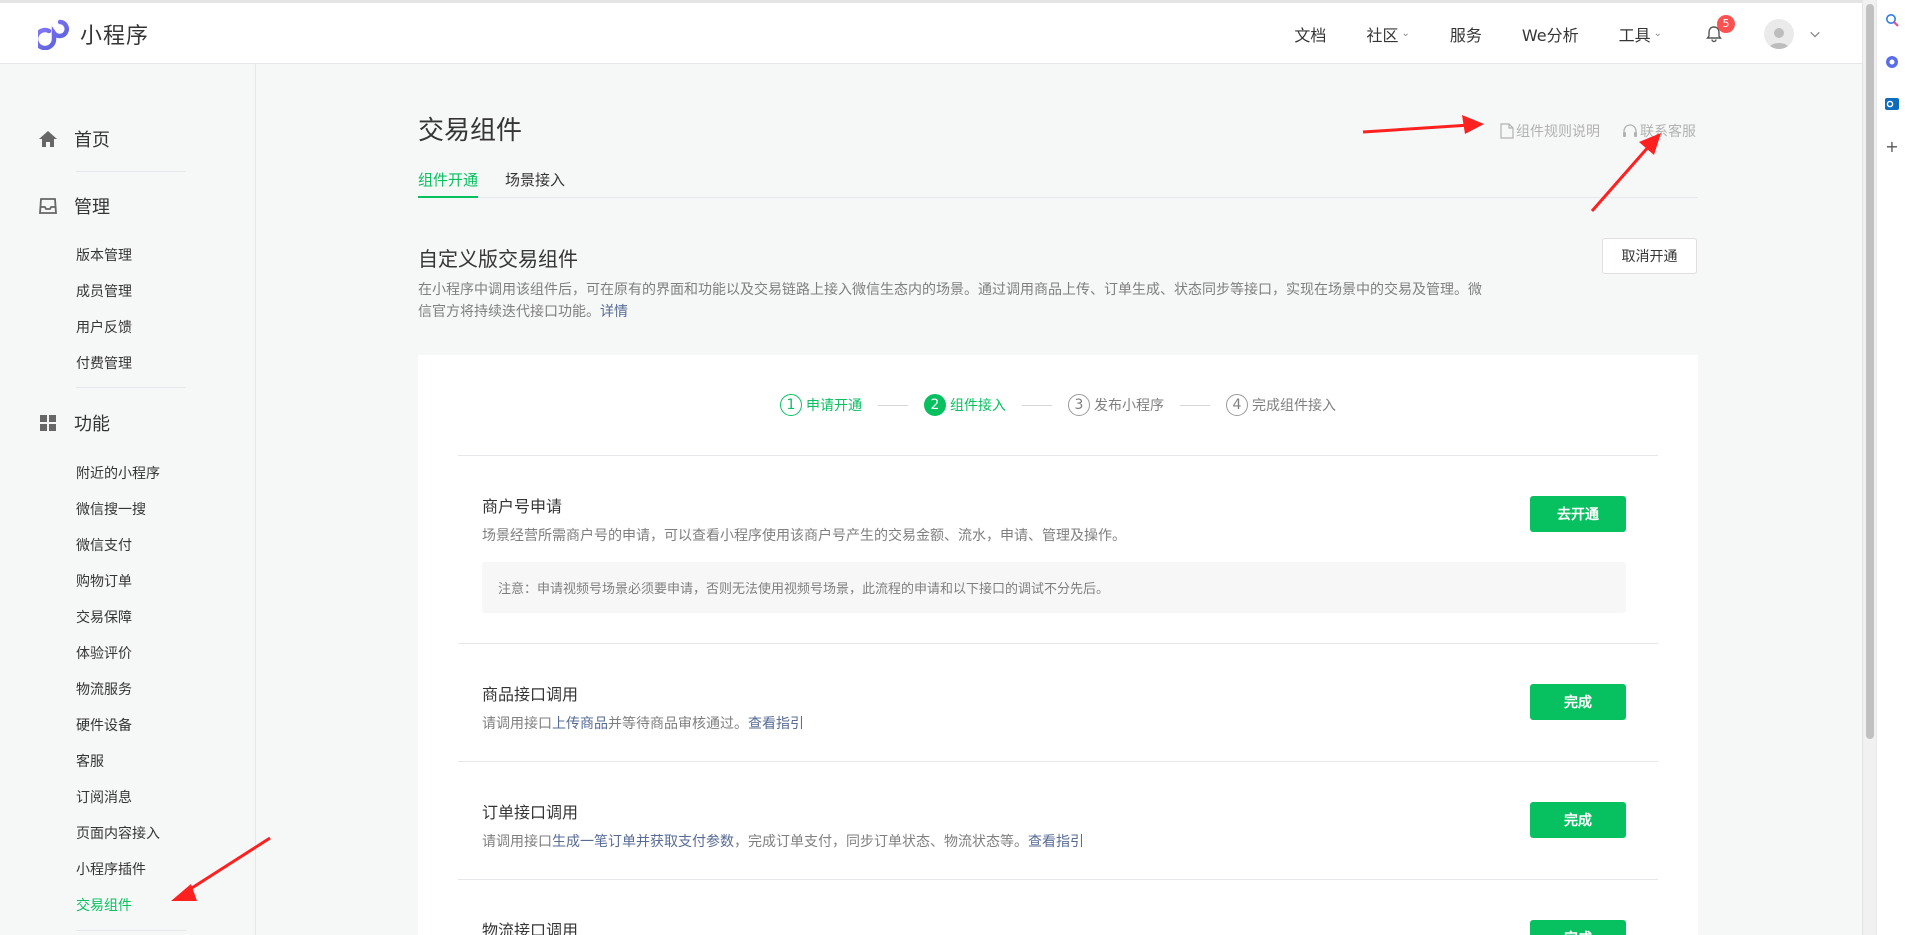 Image resolution: width=1905 pixels, height=935 pixels. What do you see at coordinates (978, 406) in the screenshot?
I see `step-label: 组件接入` at bounding box center [978, 406].